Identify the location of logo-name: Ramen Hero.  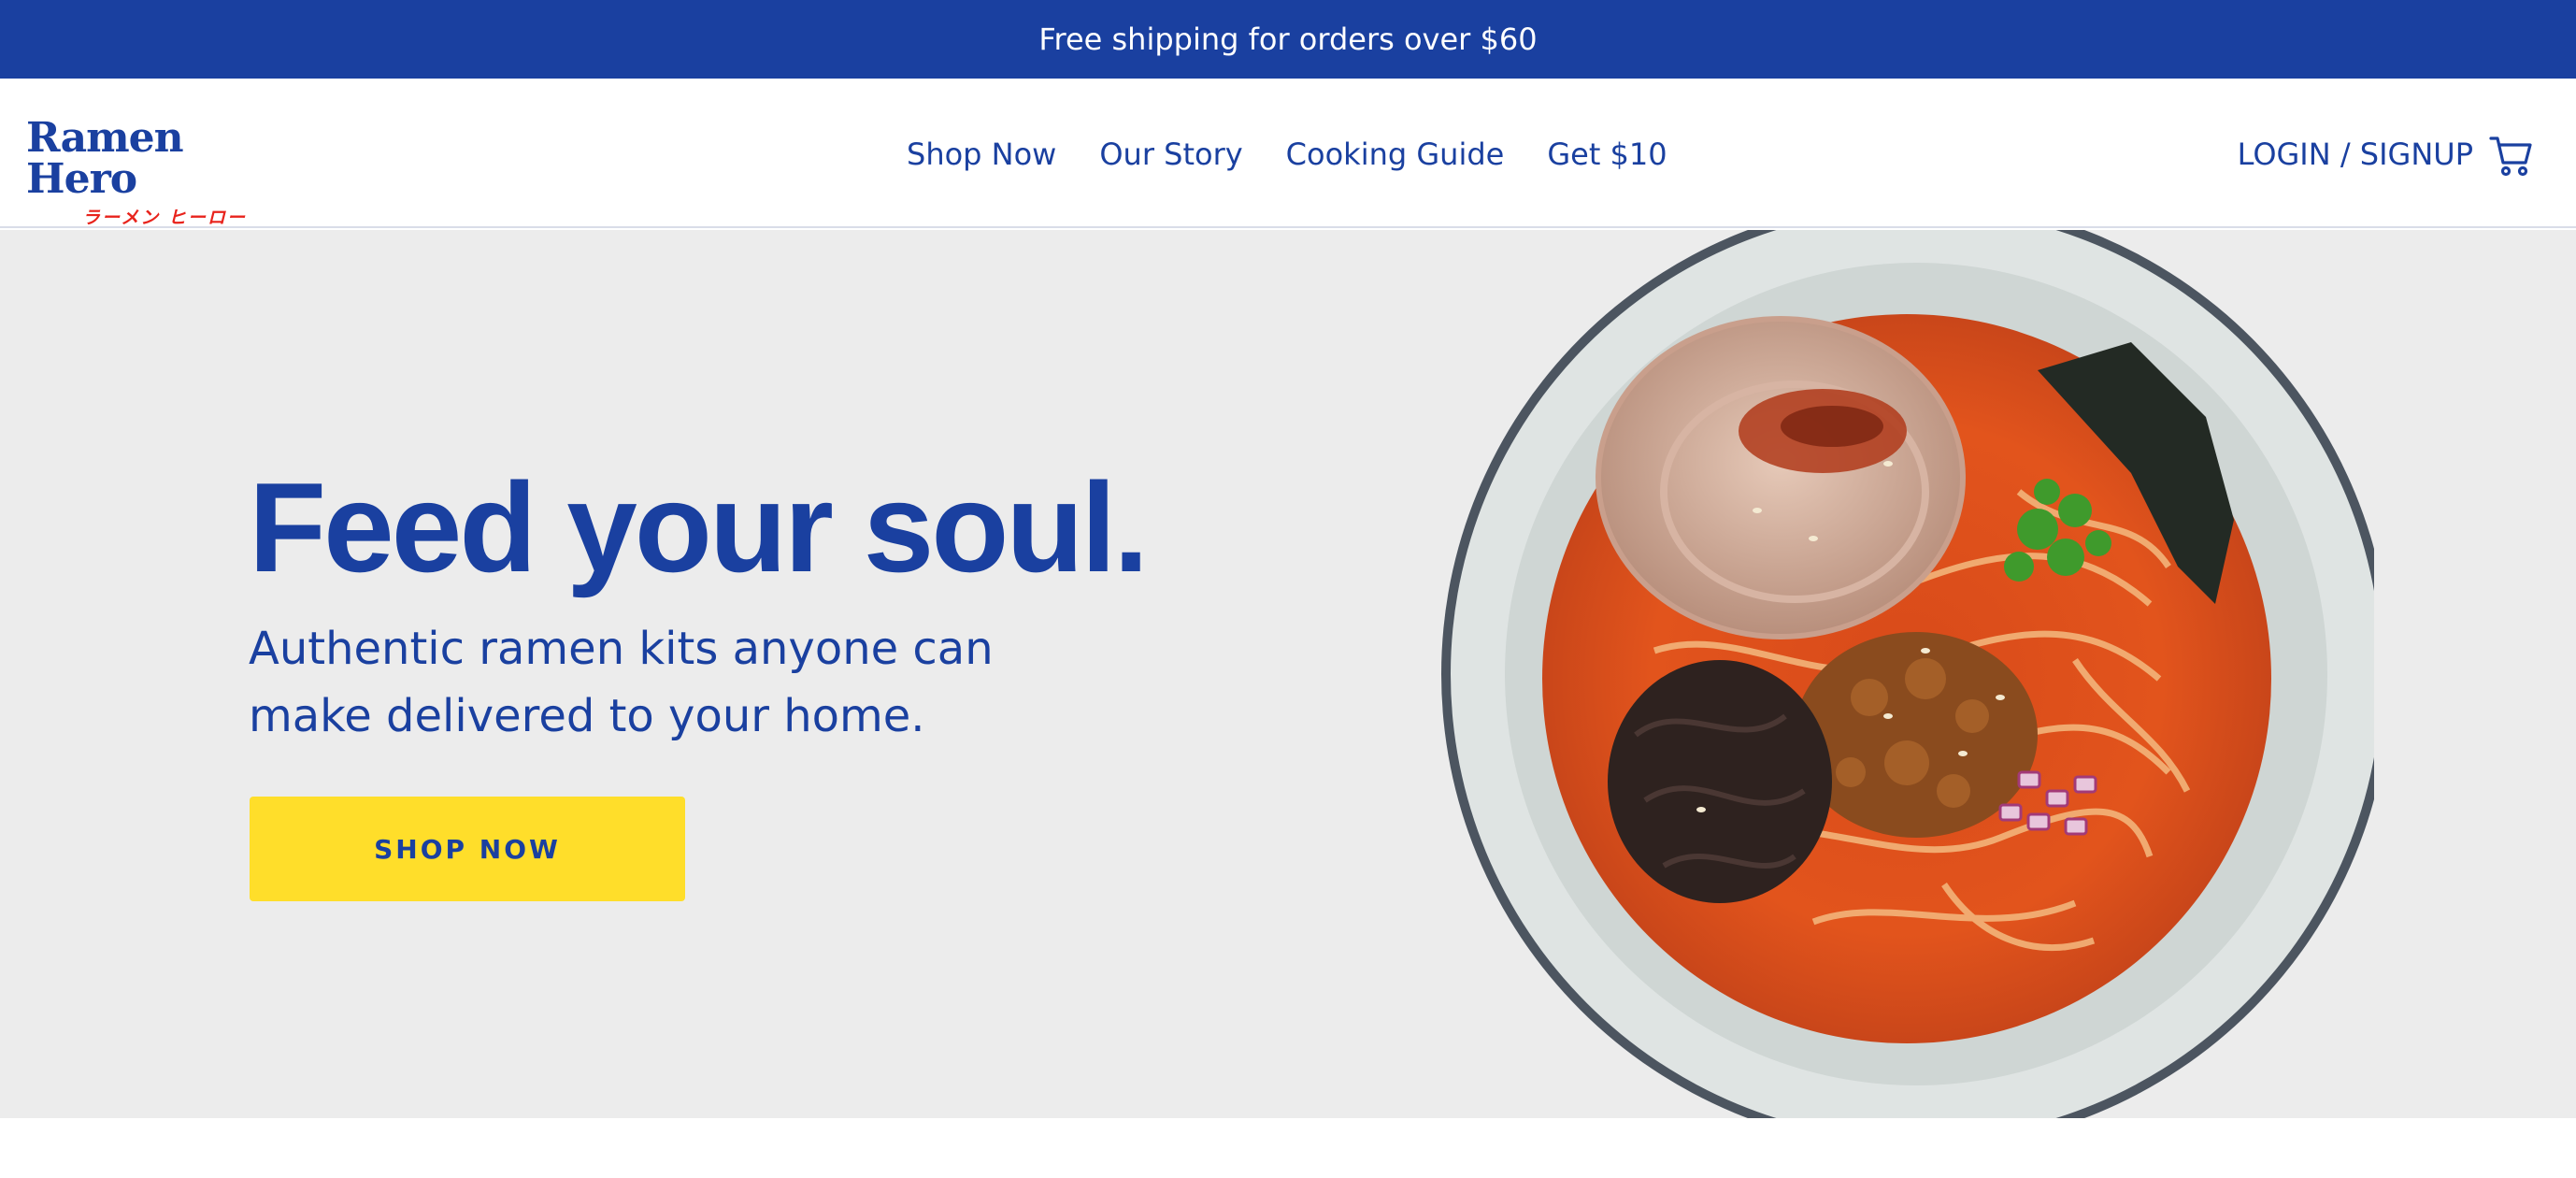
(105, 159).